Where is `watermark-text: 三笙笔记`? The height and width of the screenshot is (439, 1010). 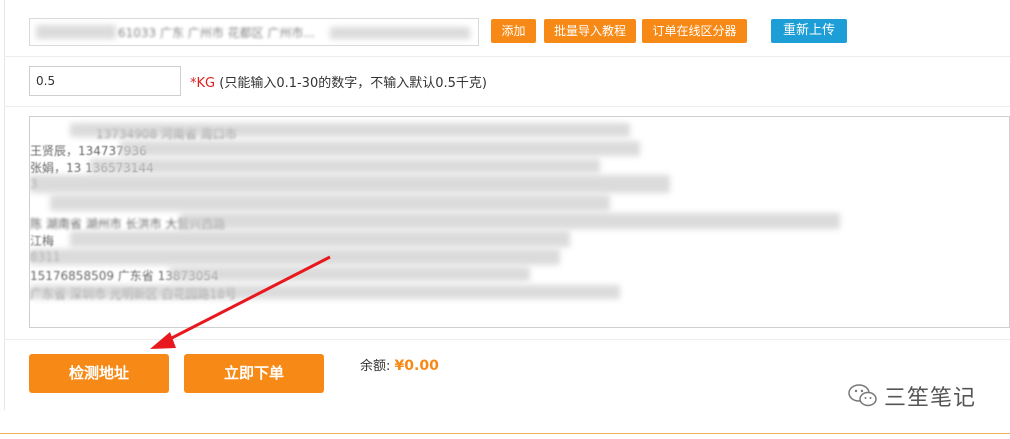
watermark-text: 三笙笔记 is located at coordinates (930, 398).